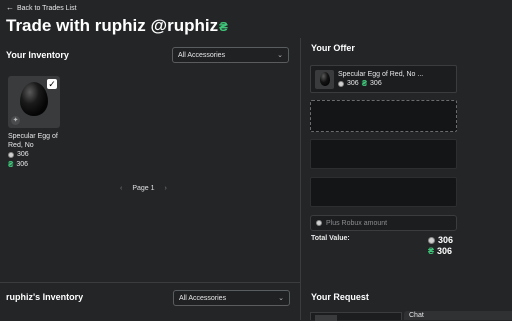  I want to click on column-divider, so click(300, 179).